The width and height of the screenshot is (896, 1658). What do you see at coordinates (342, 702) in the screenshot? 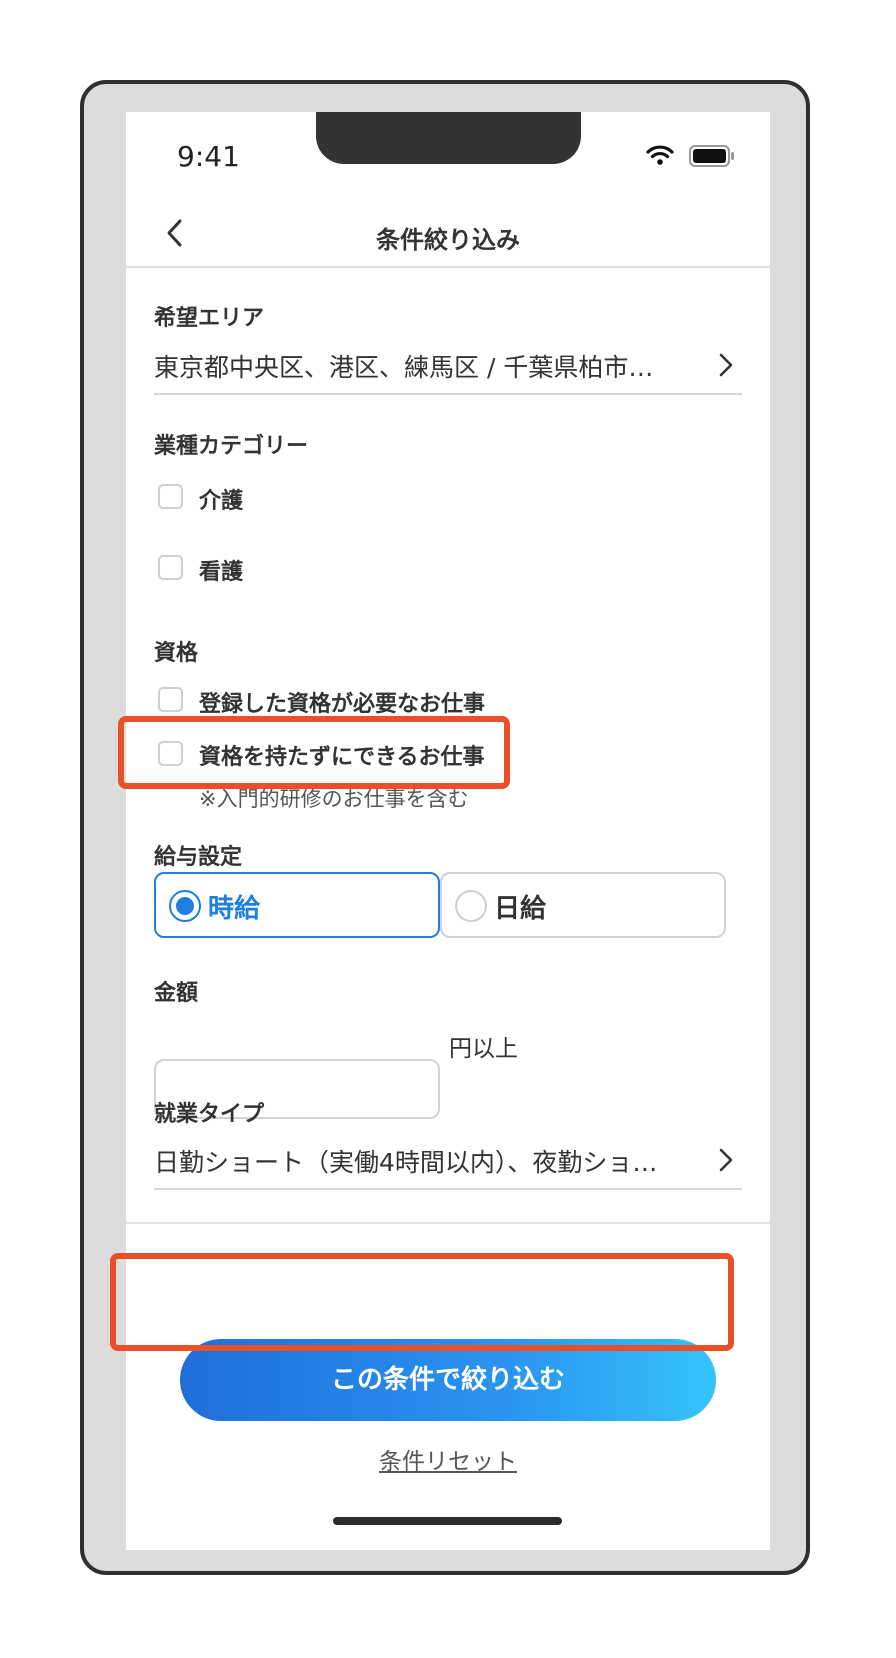
I see `checkbox-qualification-required-label: 登録した資格が必要なお仕事` at bounding box center [342, 702].